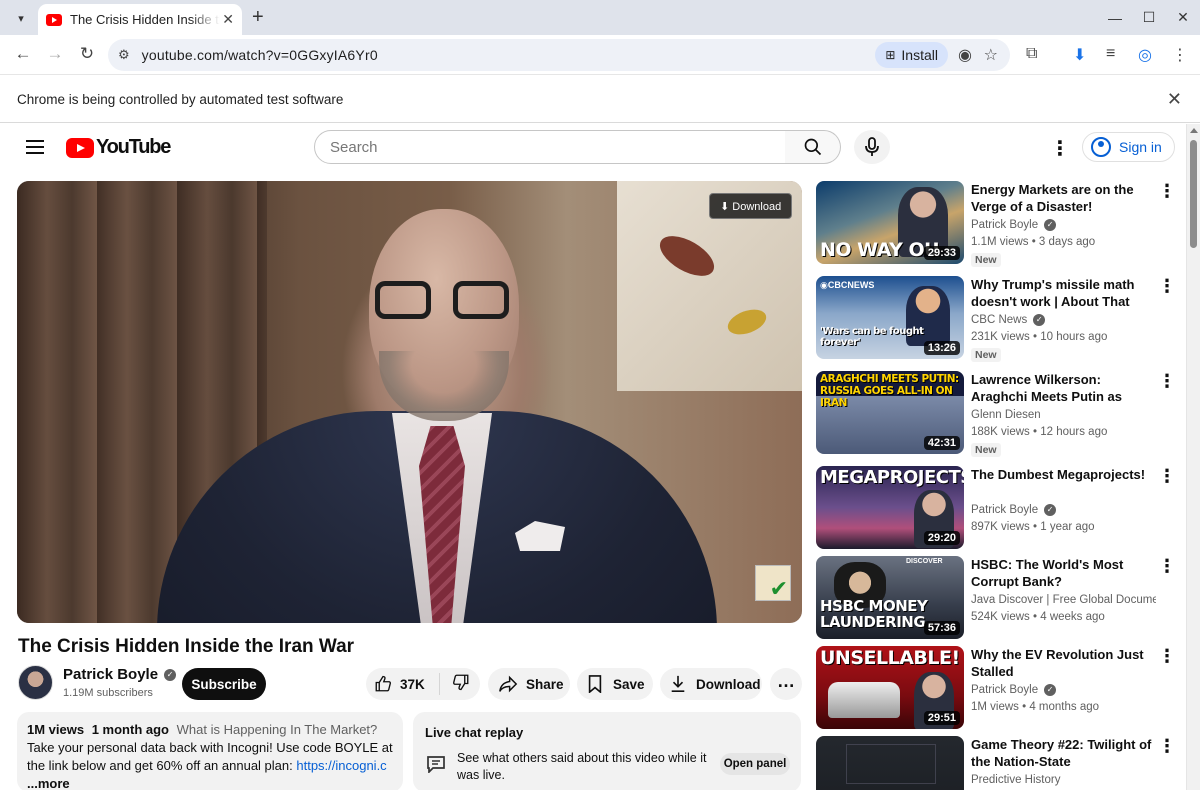 This screenshot has width=1200, height=790. I want to click on url-text: youtube.com/watch?v=0GGxyIA6Yr0, so click(260, 55).